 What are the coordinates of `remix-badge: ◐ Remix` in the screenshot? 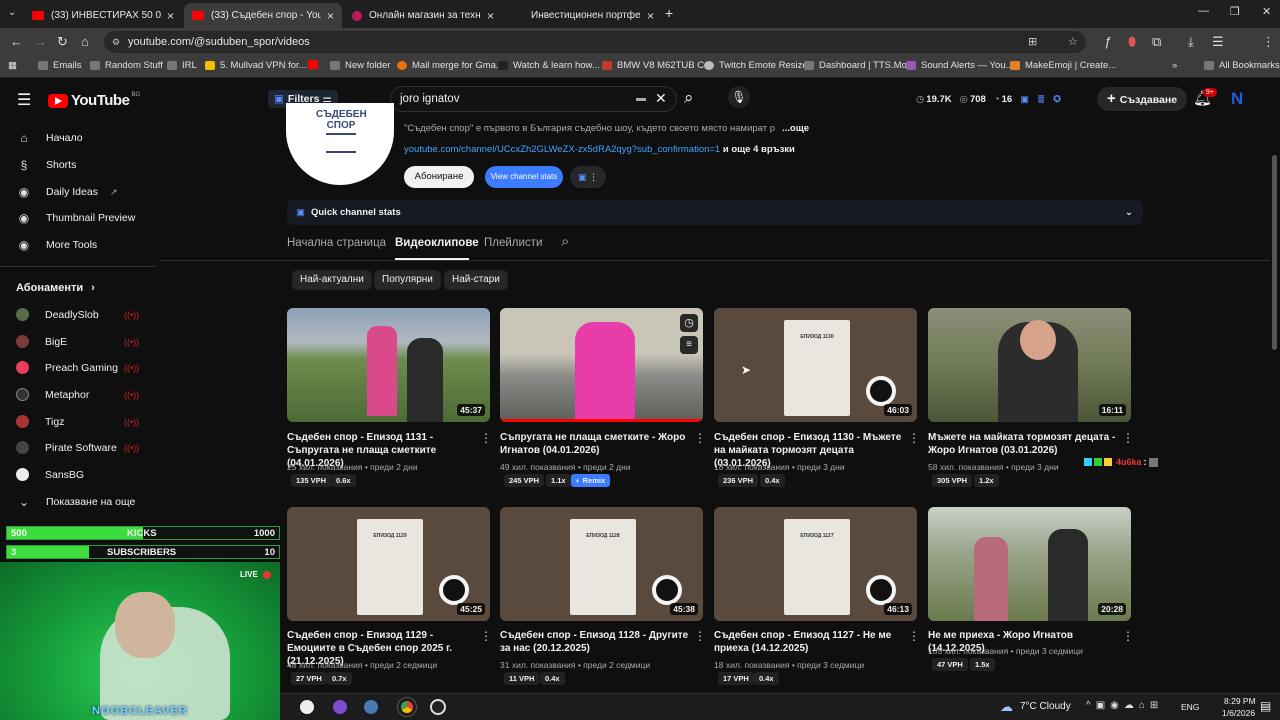 It's located at (591, 480).